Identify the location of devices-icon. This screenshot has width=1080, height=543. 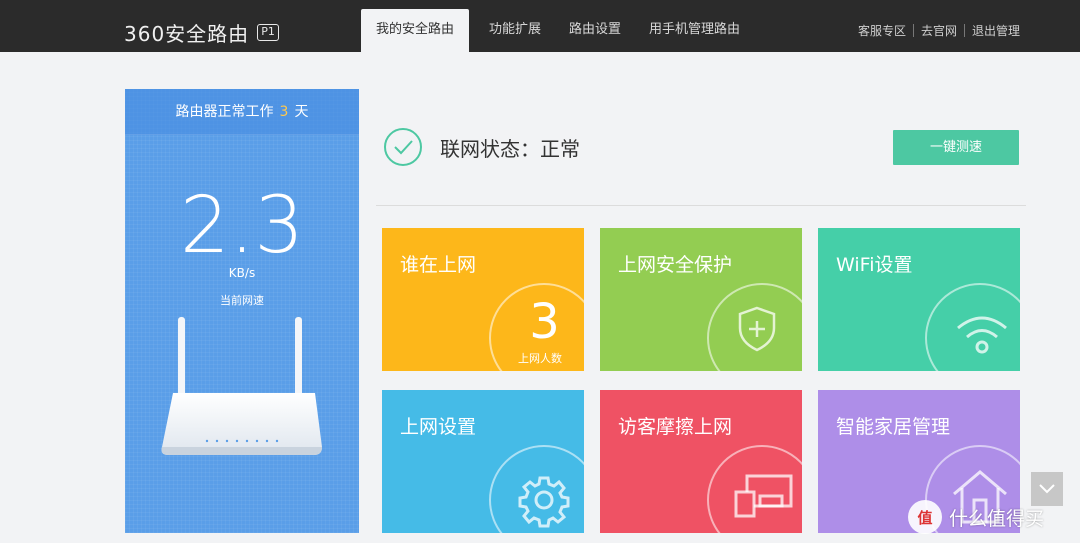
(763, 496).